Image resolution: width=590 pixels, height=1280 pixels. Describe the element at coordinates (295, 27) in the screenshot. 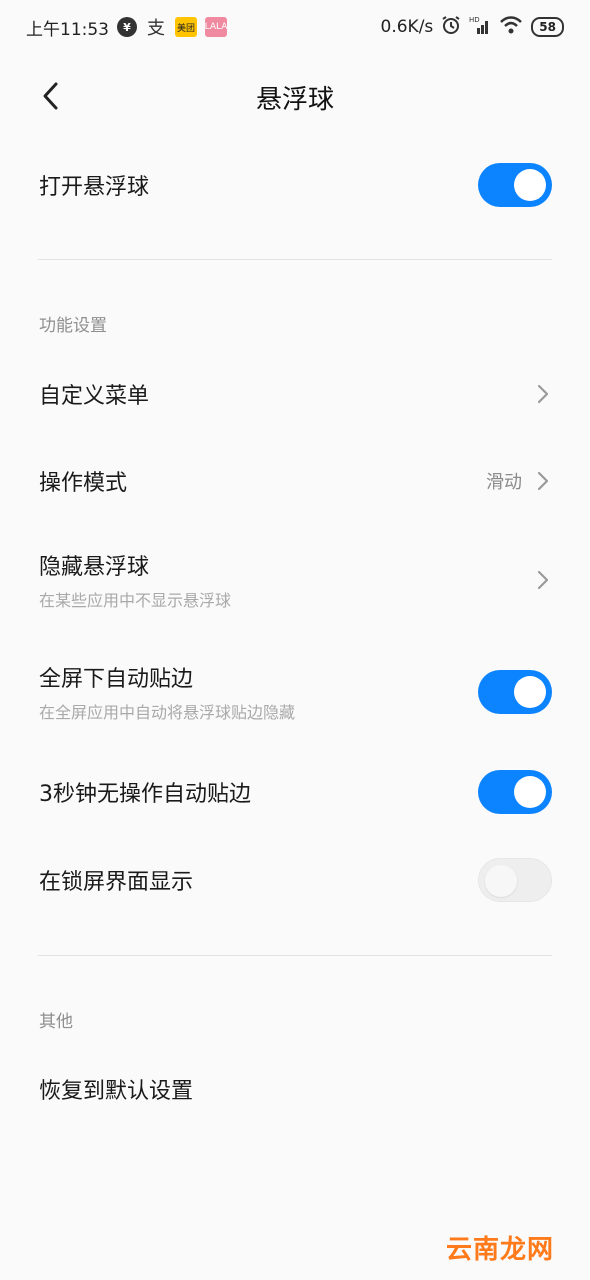

I see `status-bar: 上午11:53 ¥ 支 美团 LALA 0.6K/s HD 58` at that location.